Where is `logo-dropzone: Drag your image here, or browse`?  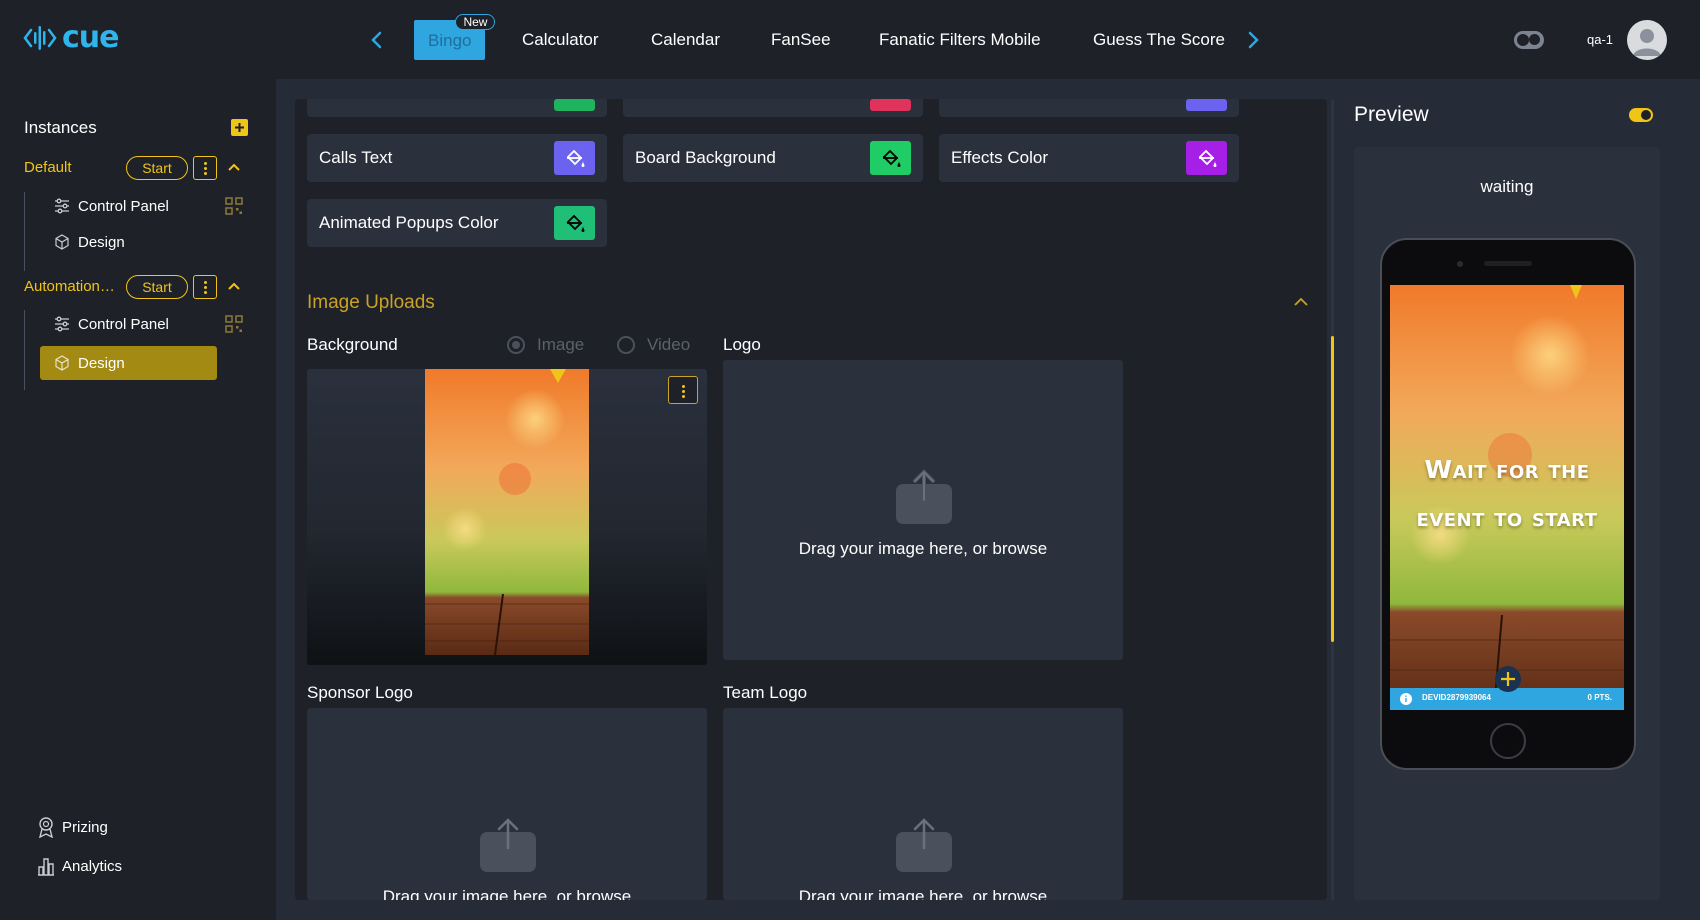 logo-dropzone: Drag your image here, or browse is located at coordinates (923, 510).